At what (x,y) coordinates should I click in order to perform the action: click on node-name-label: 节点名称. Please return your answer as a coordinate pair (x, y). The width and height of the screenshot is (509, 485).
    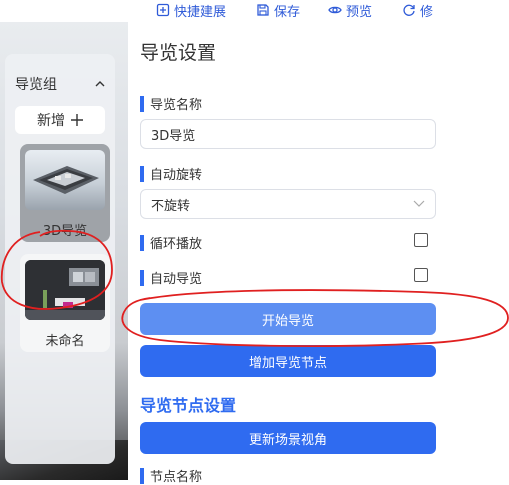
    Looking at the image, I should click on (171, 475).